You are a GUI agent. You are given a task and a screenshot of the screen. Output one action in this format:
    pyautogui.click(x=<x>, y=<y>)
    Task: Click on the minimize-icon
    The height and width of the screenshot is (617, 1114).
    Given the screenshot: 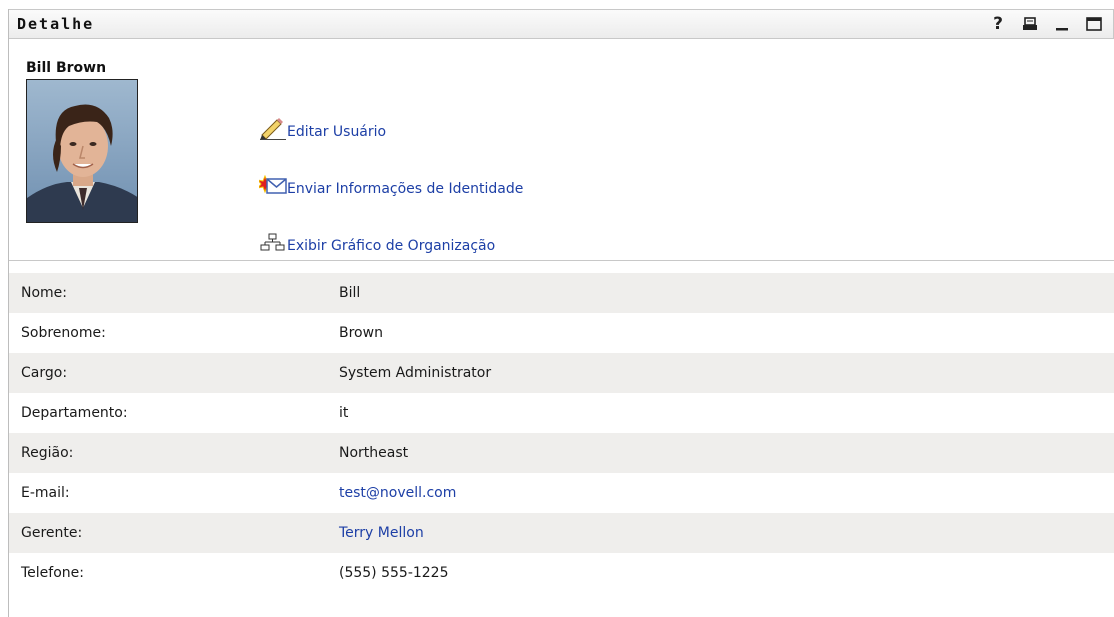 What is the action you would take?
    pyautogui.click(x=1062, y=24)
    